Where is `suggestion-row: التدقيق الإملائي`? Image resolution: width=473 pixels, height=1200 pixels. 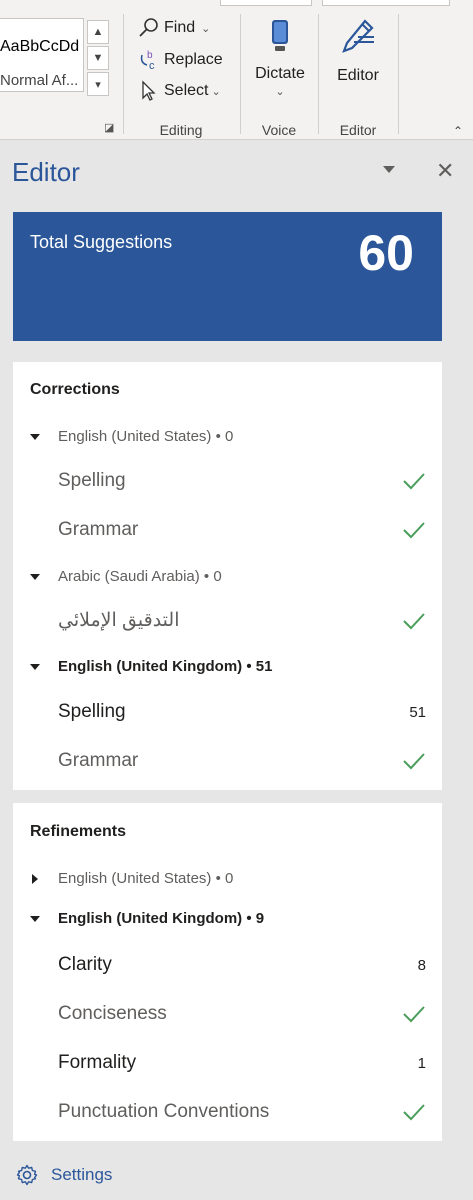 suggestion-row: التدقيق الإملائي is located at coordinates (242, 620).